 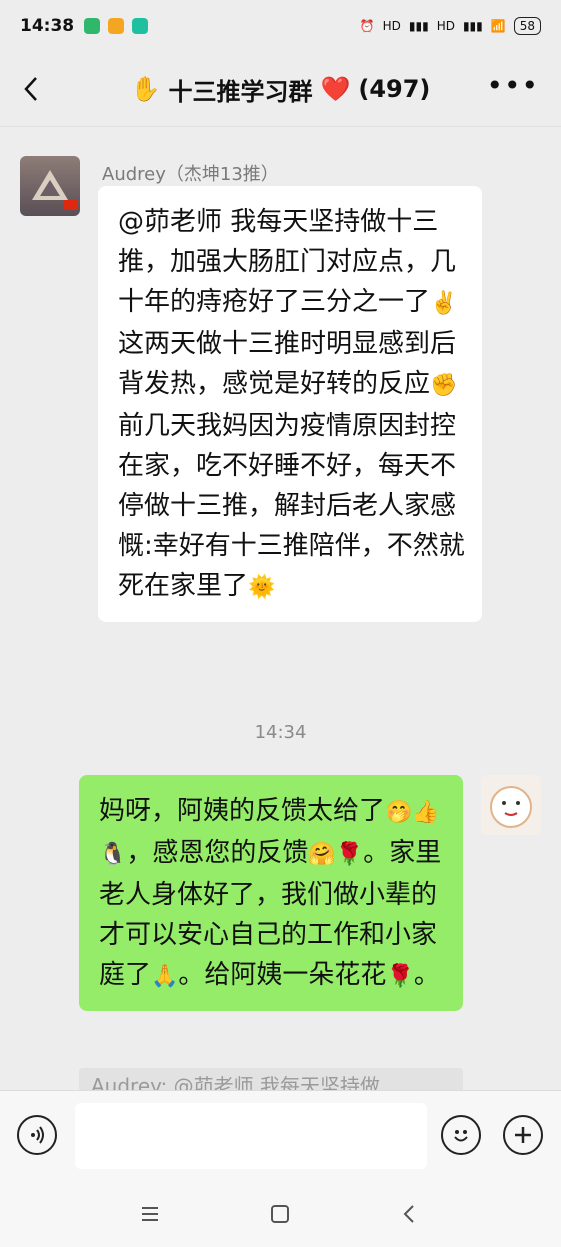 What do you see at coordinates (523, 1135) in the screenshot?
I see `plus-icon` at bounding box center [523, 1135].